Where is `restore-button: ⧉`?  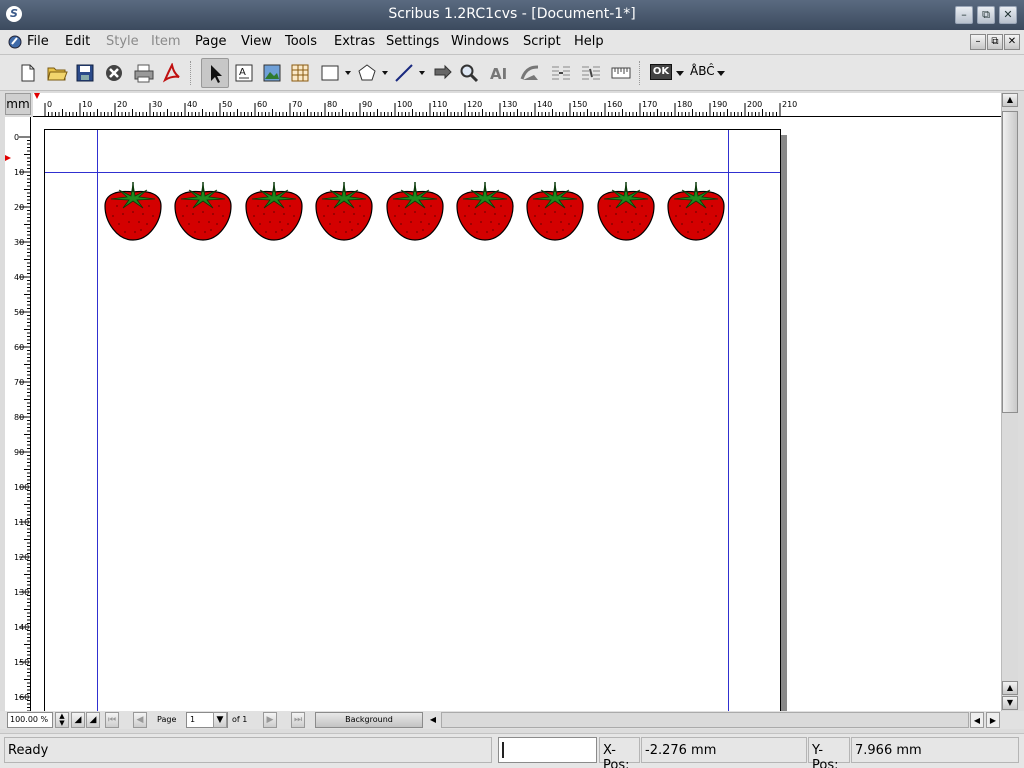 restore-button: ⧉ is located at coordinates (986, 15).